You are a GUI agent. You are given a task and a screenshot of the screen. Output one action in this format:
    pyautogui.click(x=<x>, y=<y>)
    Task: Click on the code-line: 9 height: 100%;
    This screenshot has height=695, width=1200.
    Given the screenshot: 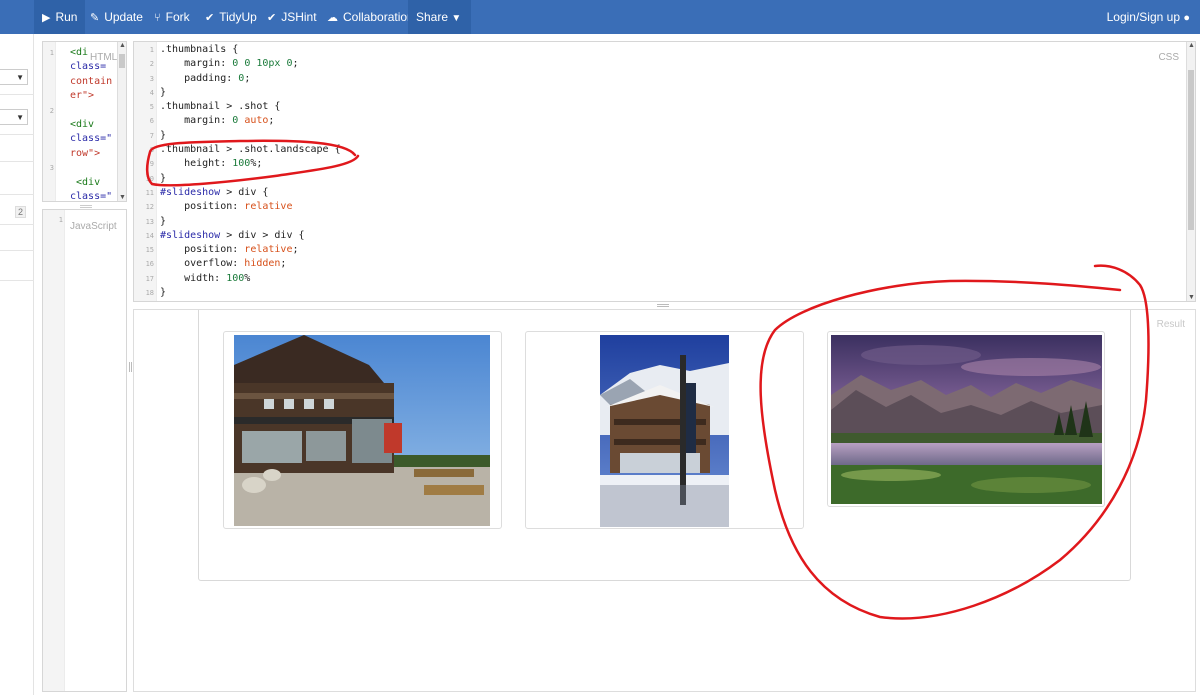 What is the action you would take?
    pyautogui.click(x=654, y=164)
    